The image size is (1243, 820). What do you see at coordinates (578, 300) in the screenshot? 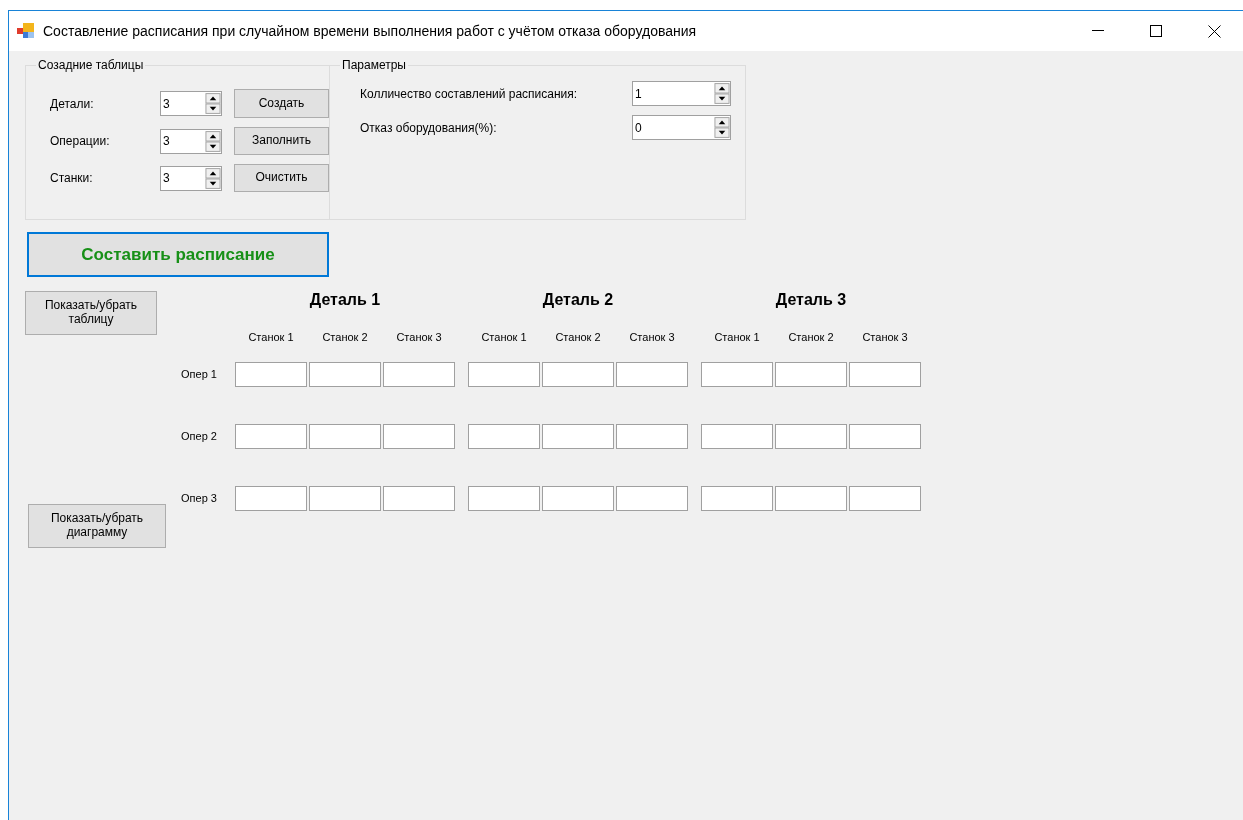
I see `detail-title: Деталь 2` at bounding box center [578, 300].